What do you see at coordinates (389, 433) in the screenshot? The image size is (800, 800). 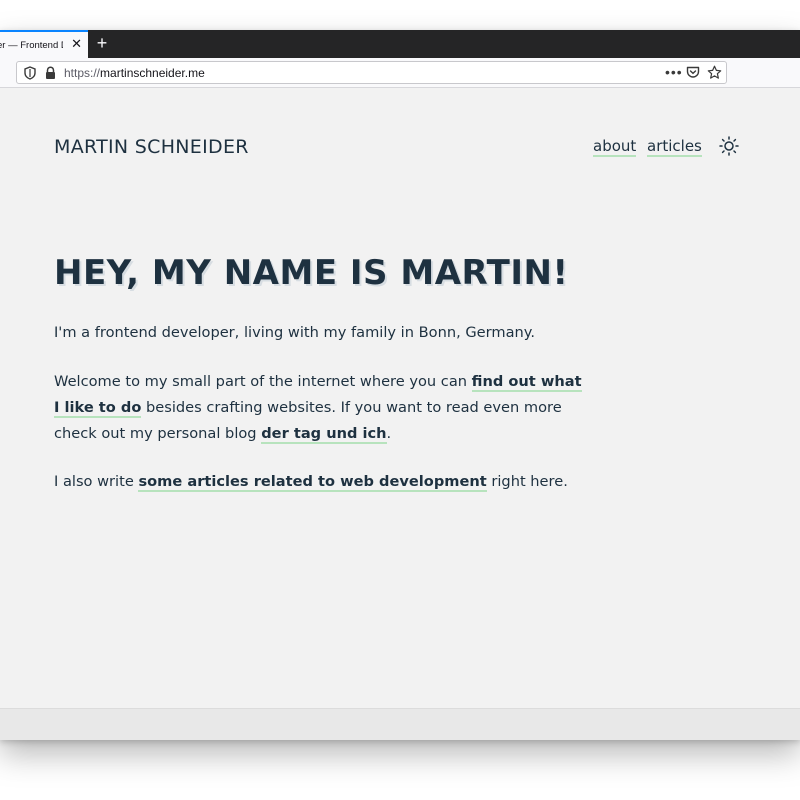 I see `welcome-text-end: .` at bounding box center [389, 433].